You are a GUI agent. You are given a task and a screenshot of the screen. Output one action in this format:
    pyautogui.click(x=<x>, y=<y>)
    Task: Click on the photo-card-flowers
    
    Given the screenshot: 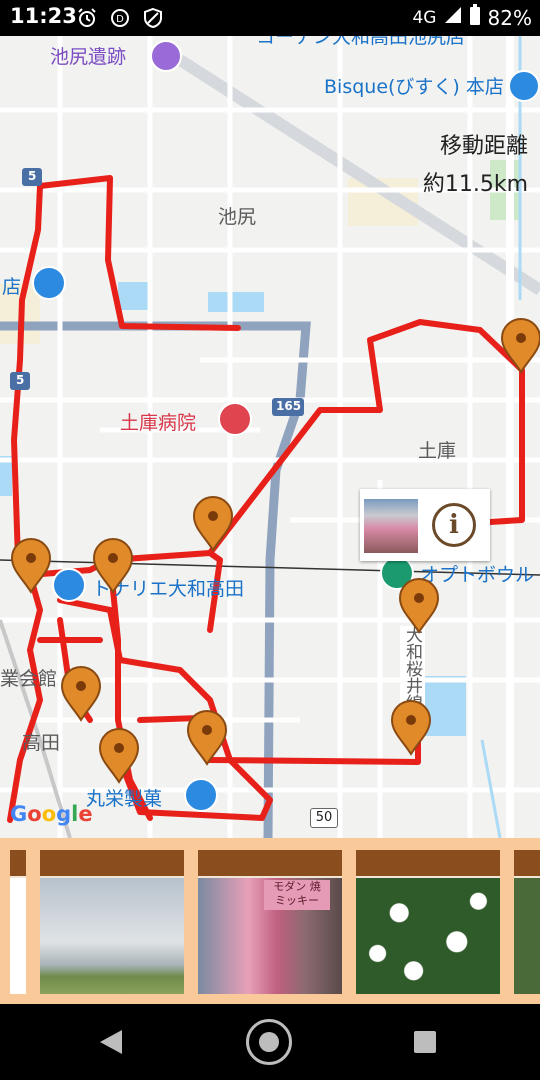 What is the action you would take?
    pyautogui.click(x=428, y=922)
    